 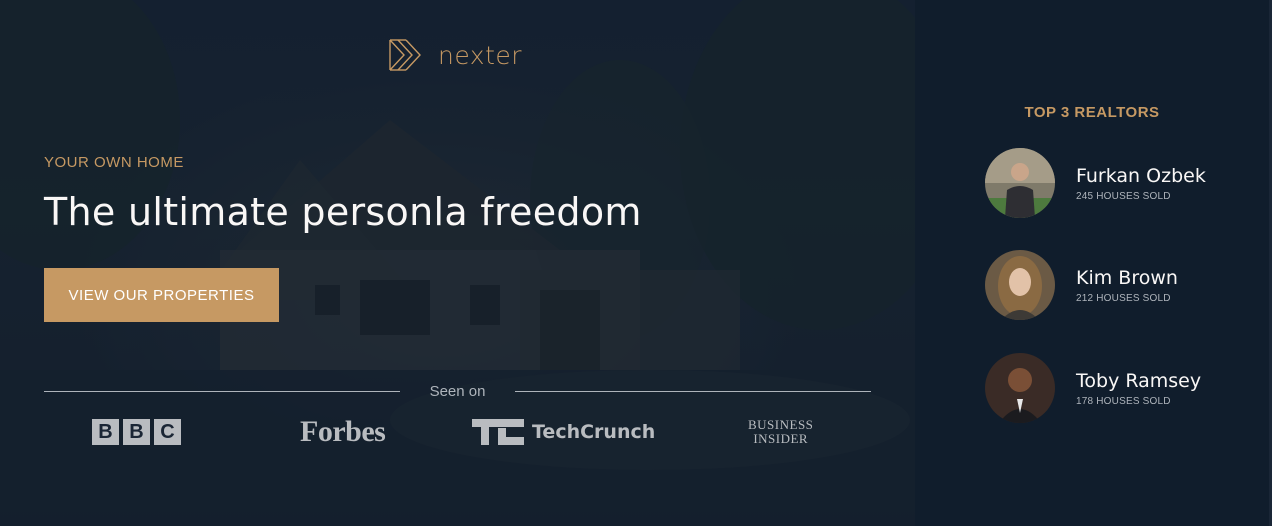 What do you see at coordinates (1123, 196) in the screenshot?
I see `realtor-houses-sold: 245 HOUSES SOLD` at bounding box center [1123, 196].